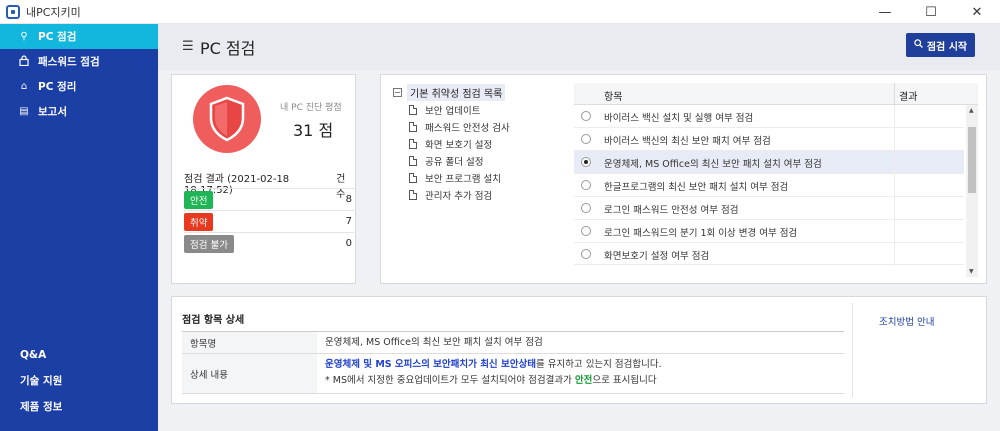 The image size is (1000, 431). I want to click on table-row: 로그인 패스워드의 분기 1회 이상 변경 여부 점검, so click(769, 231).